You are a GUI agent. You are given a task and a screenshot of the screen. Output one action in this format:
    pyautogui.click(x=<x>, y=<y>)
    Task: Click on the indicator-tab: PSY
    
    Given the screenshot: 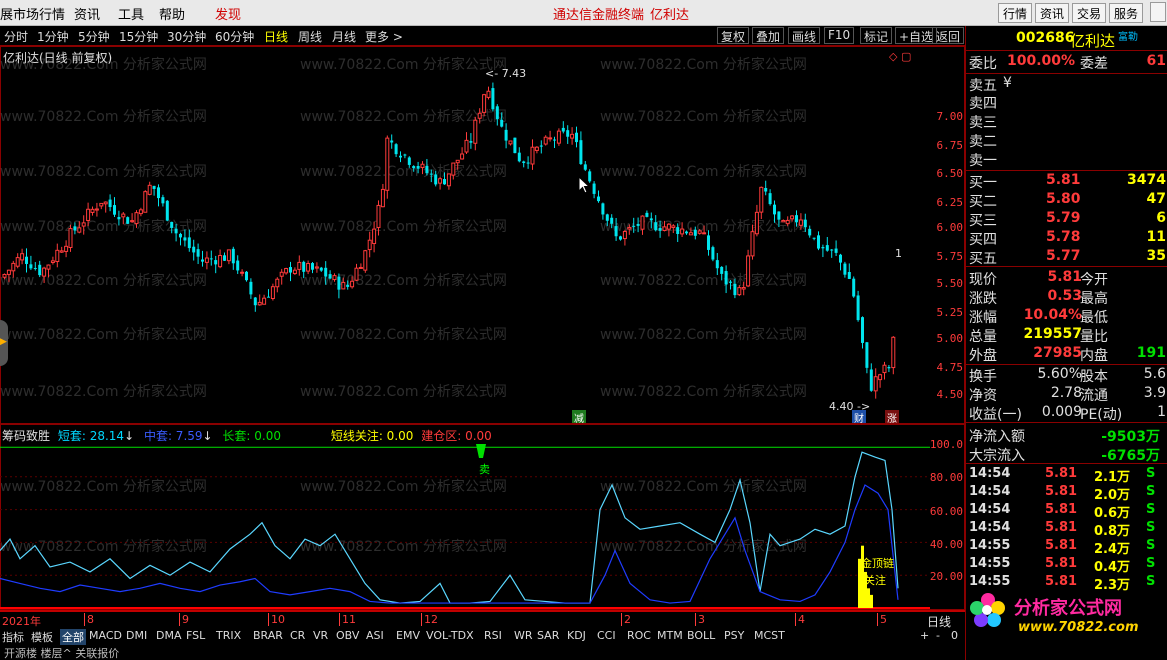 What is the action you would take?
    pyautogui.click(x=734, y=635)
    